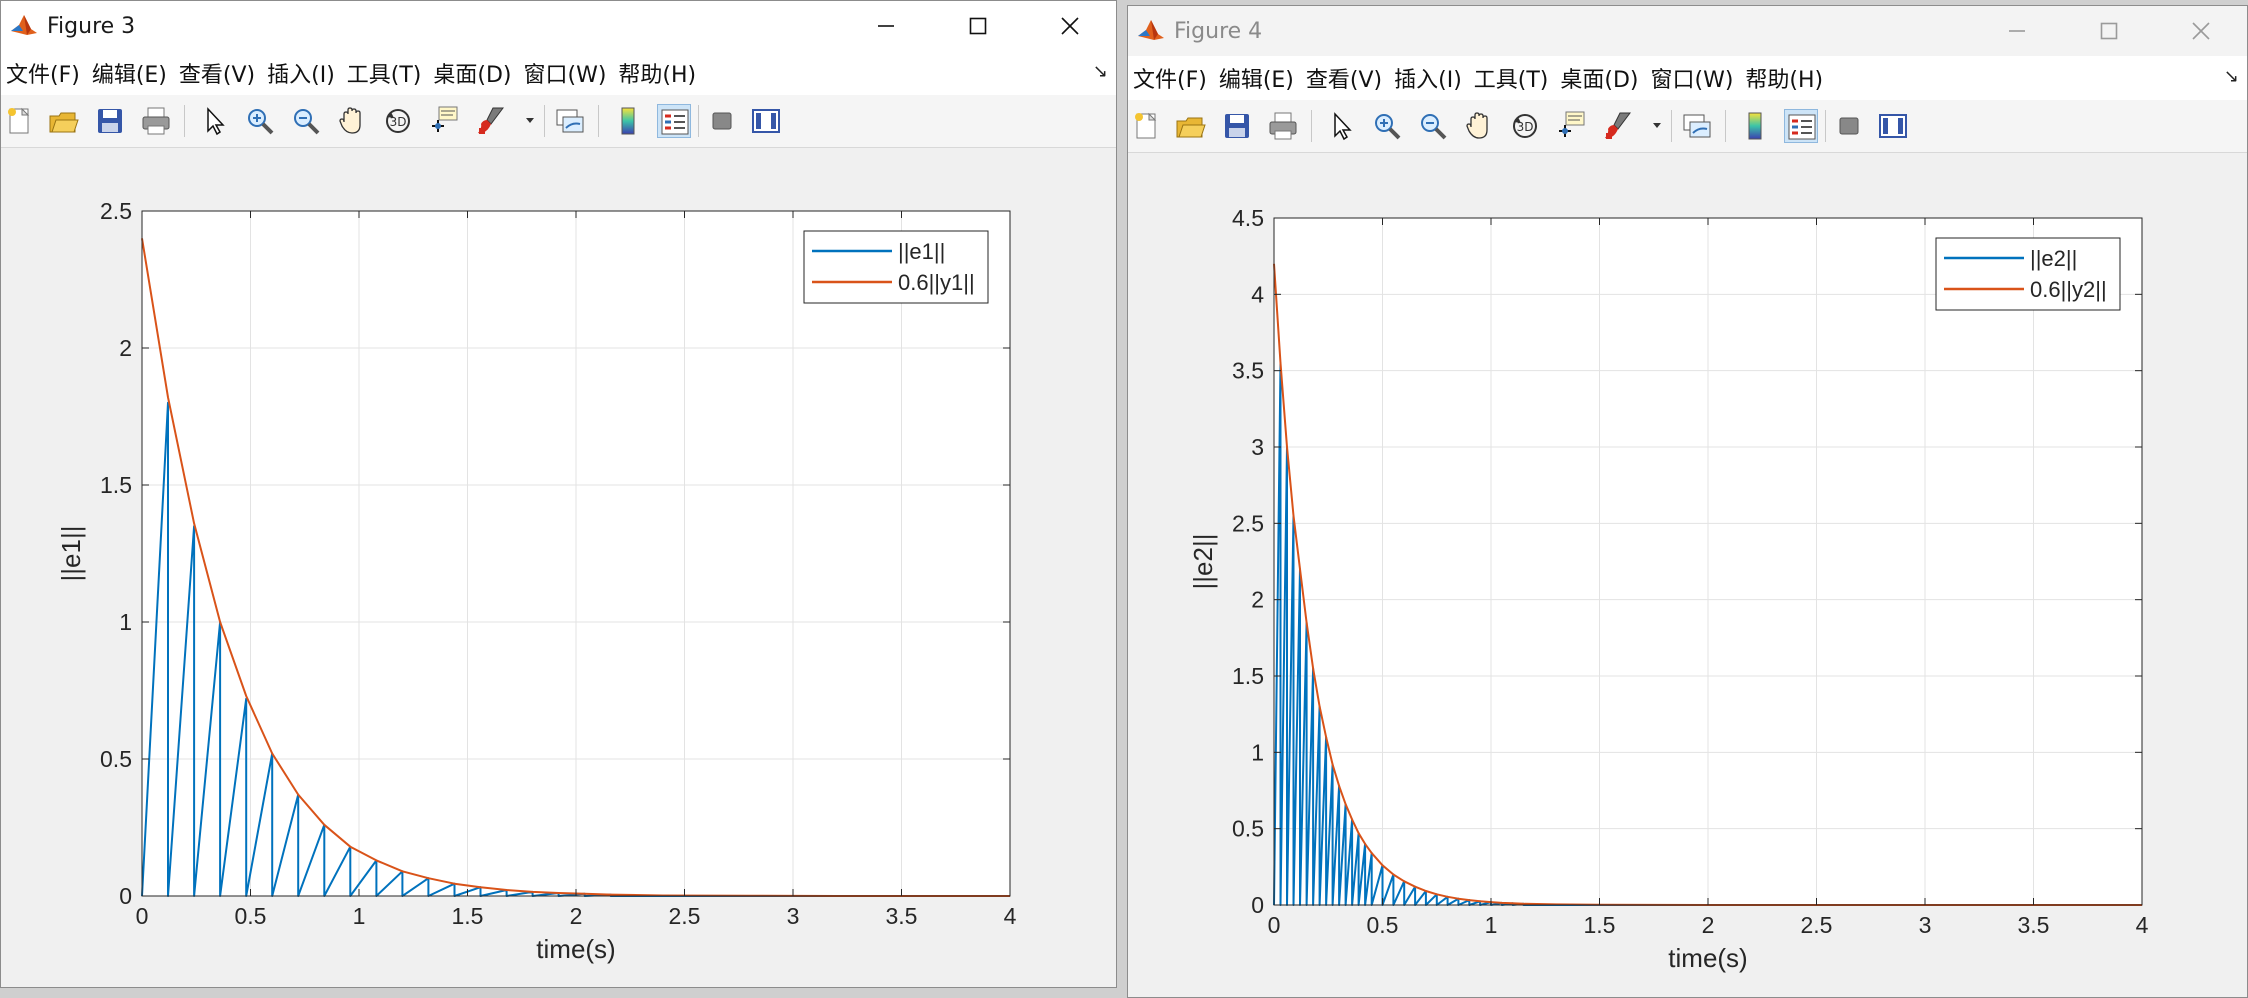 This screenshot has height=998, width=2248. Describe the element at coordinates (576, 916) in the screenshot. I see `x-tick-label: 2` at that location.